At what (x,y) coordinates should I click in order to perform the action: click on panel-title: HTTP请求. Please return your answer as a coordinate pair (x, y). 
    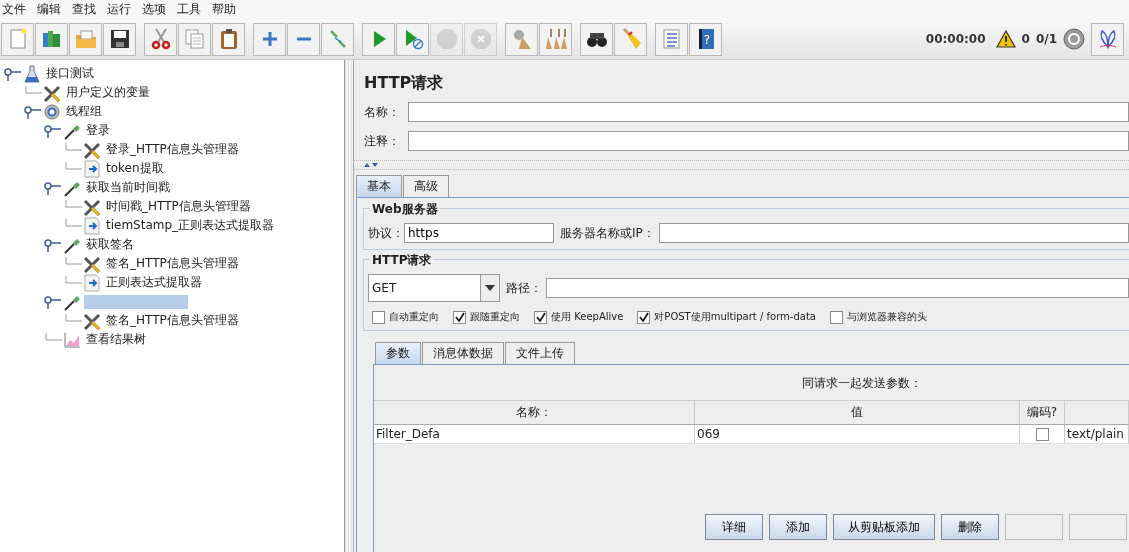
    Looking at the image, I should click on (404, 83).